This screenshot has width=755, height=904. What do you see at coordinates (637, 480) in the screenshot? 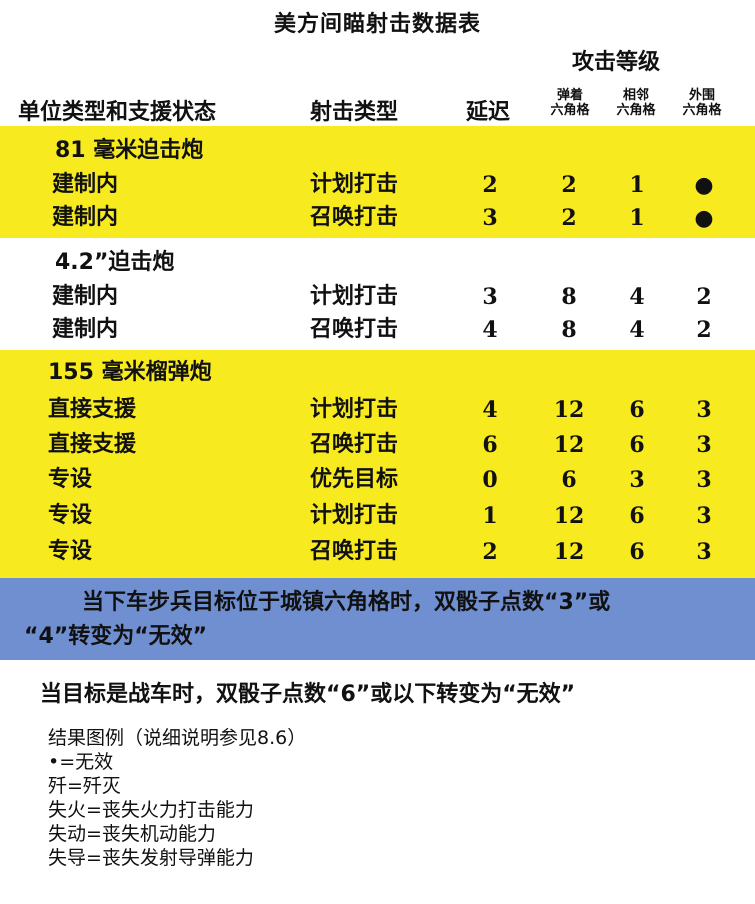
I see `adjacent-hex-cell: 3` at bounding box center [637, 480].